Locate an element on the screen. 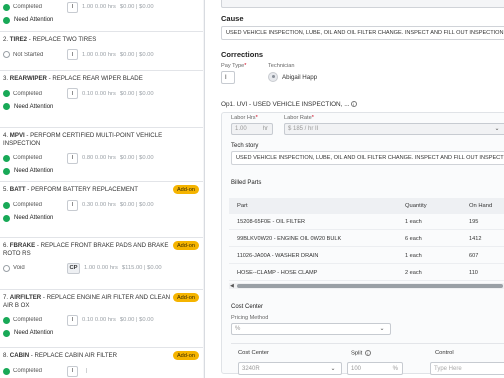 This screenshot has width=504, height=378. parts-table-row: HOSE--CLAMP - HOSE CLAMP 2 each 110 is located at coordinates (366, 273).